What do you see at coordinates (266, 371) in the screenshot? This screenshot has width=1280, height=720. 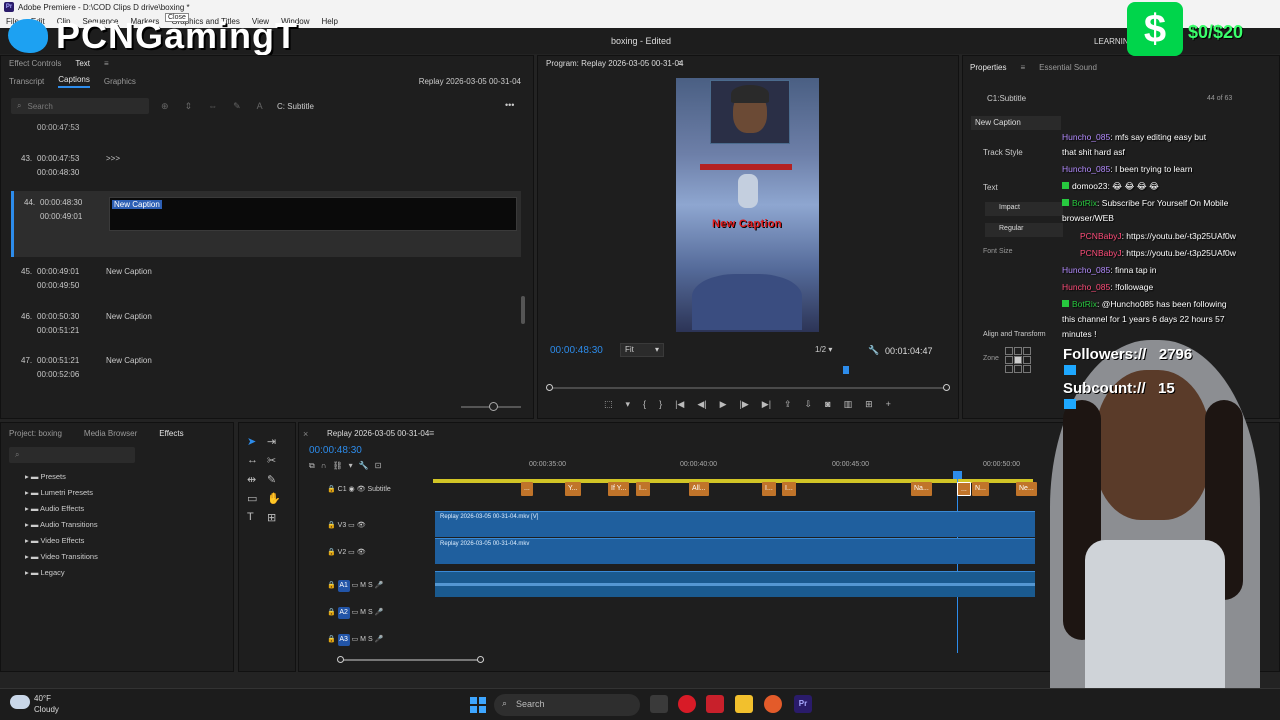 I see `caption-row-47: 47. 00:00:51:21 00:00:52:06 New Caption` at bounding box center [266, 371].